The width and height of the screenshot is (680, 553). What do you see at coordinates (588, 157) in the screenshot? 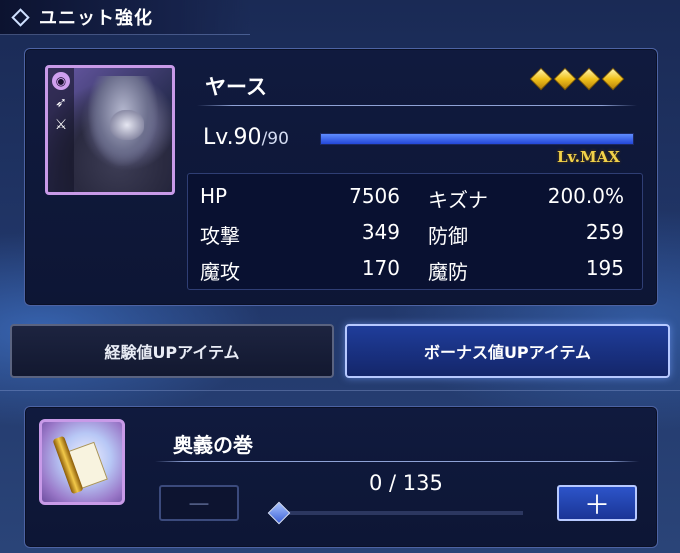
I see `level-max-badge: Lv.MAX` at bounding box center [588, 157].